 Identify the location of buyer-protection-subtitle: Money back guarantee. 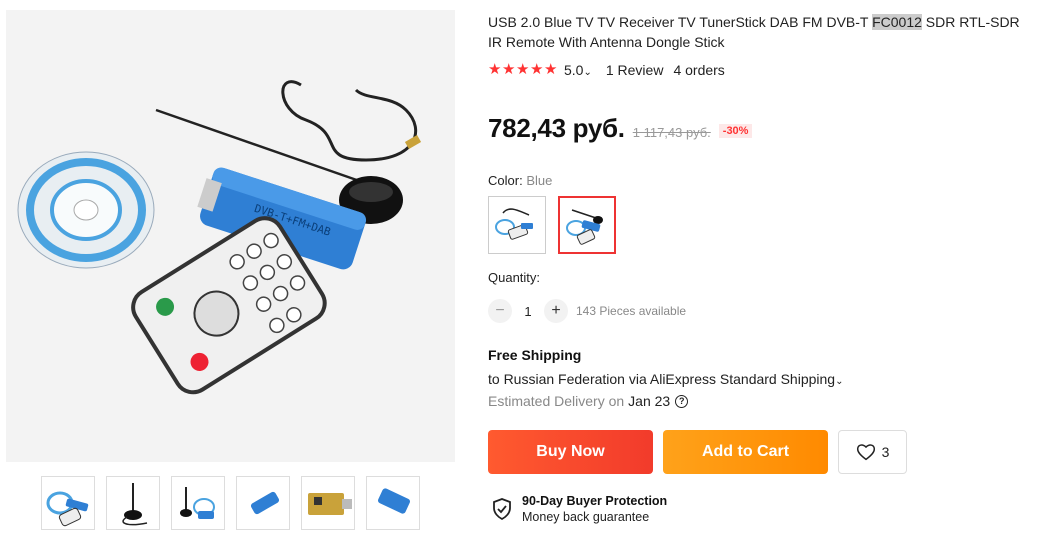
(586, 517).